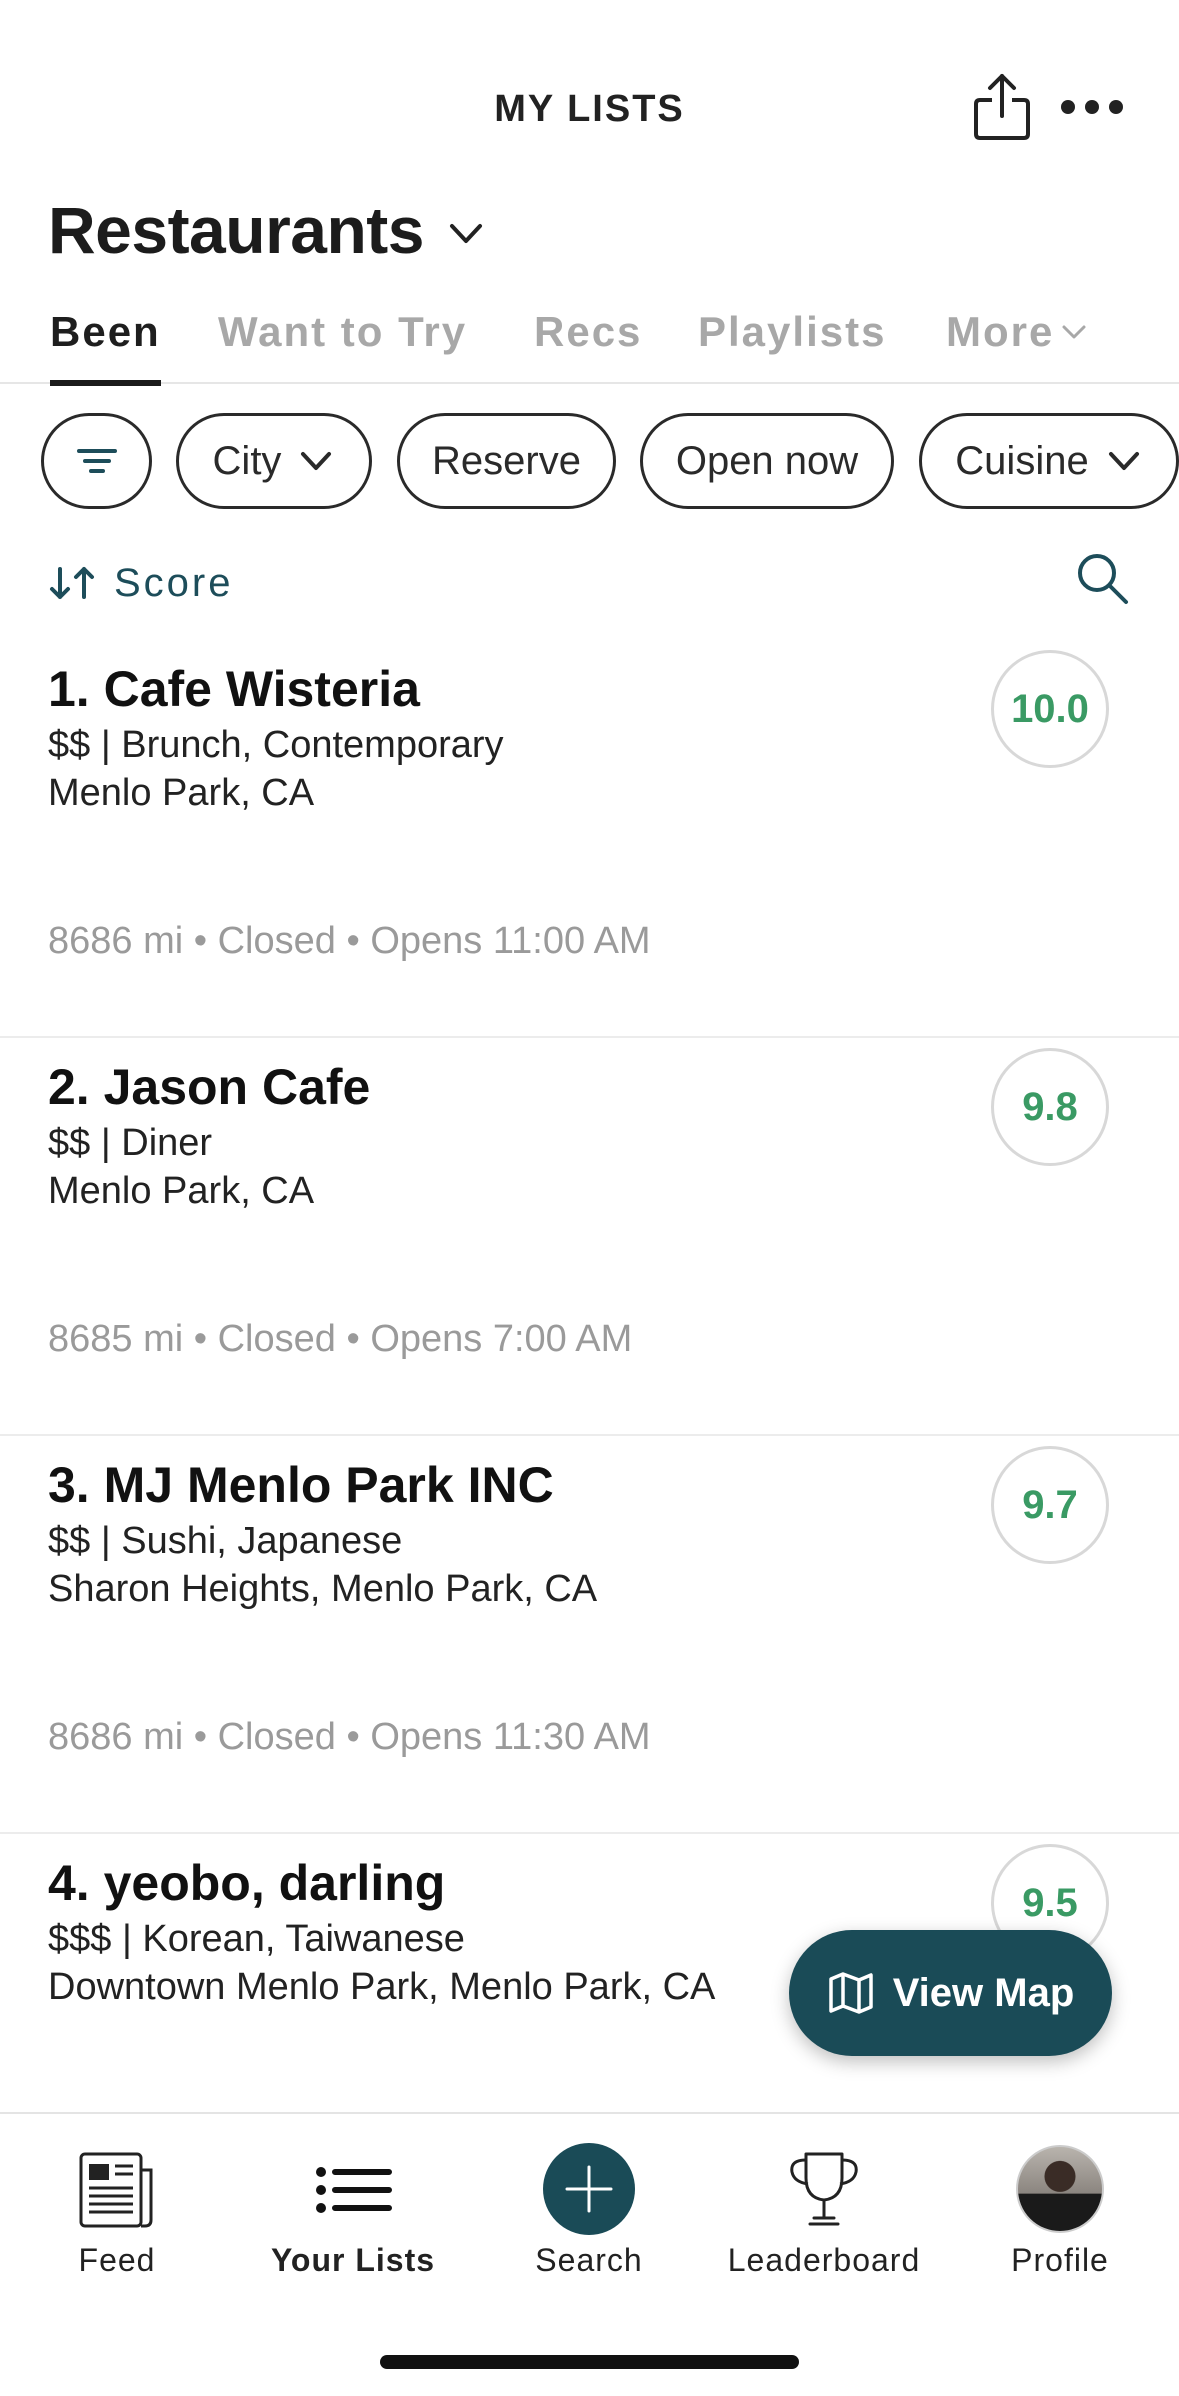 The width and height of the screenshot is (1179, 2396). I want to click on profile-photo, so click(1060, 2189).